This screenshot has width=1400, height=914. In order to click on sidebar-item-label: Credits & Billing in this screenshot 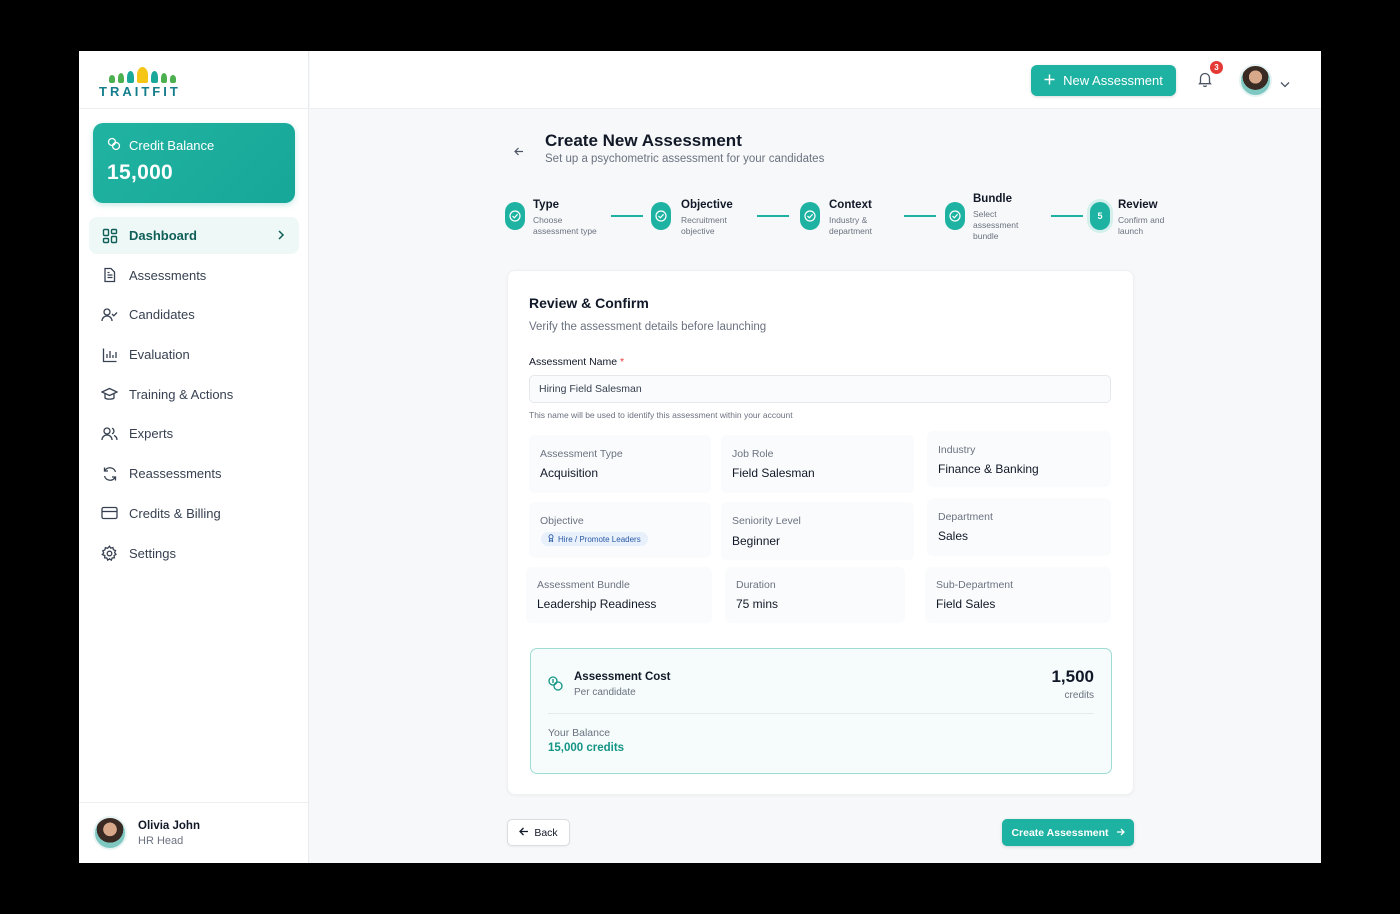, I will do `click(175, 513)`.